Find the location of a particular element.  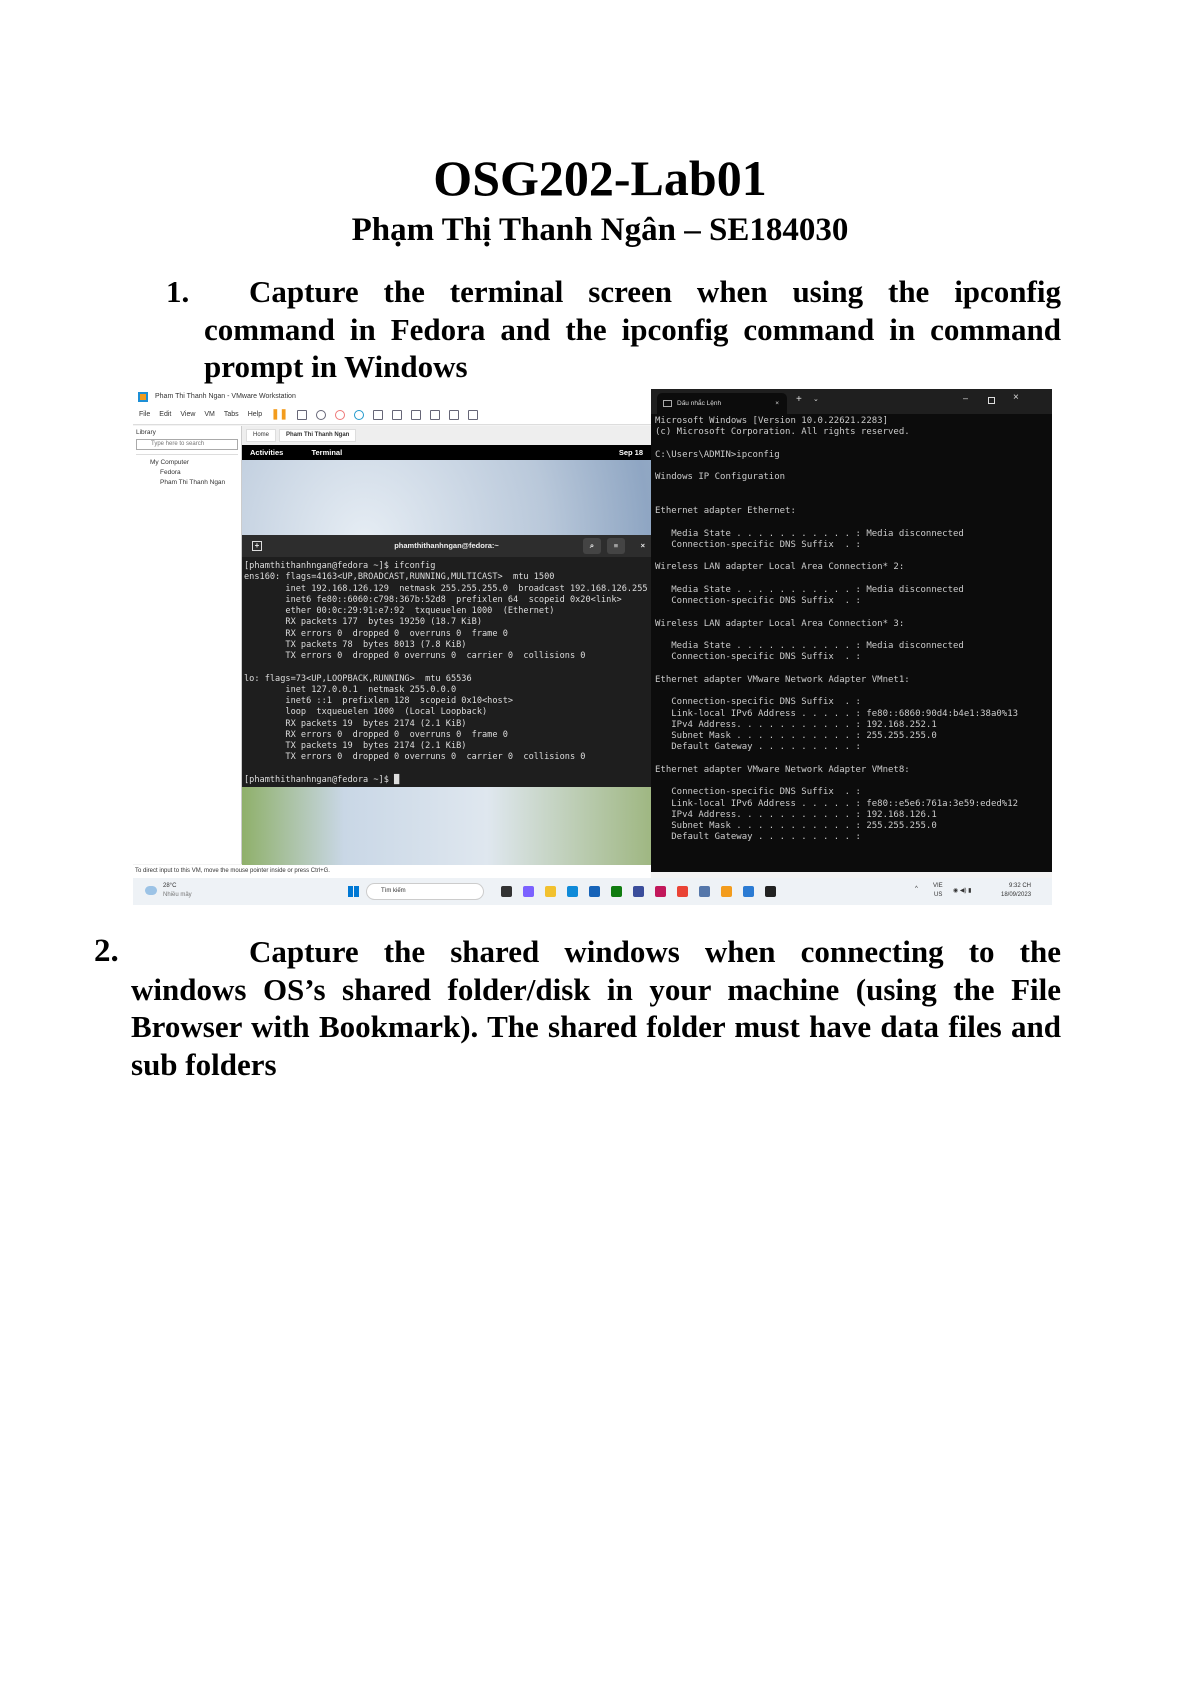

cmd-line: Media State . . . . . . . . . . . is located at coordinates (809, 589).